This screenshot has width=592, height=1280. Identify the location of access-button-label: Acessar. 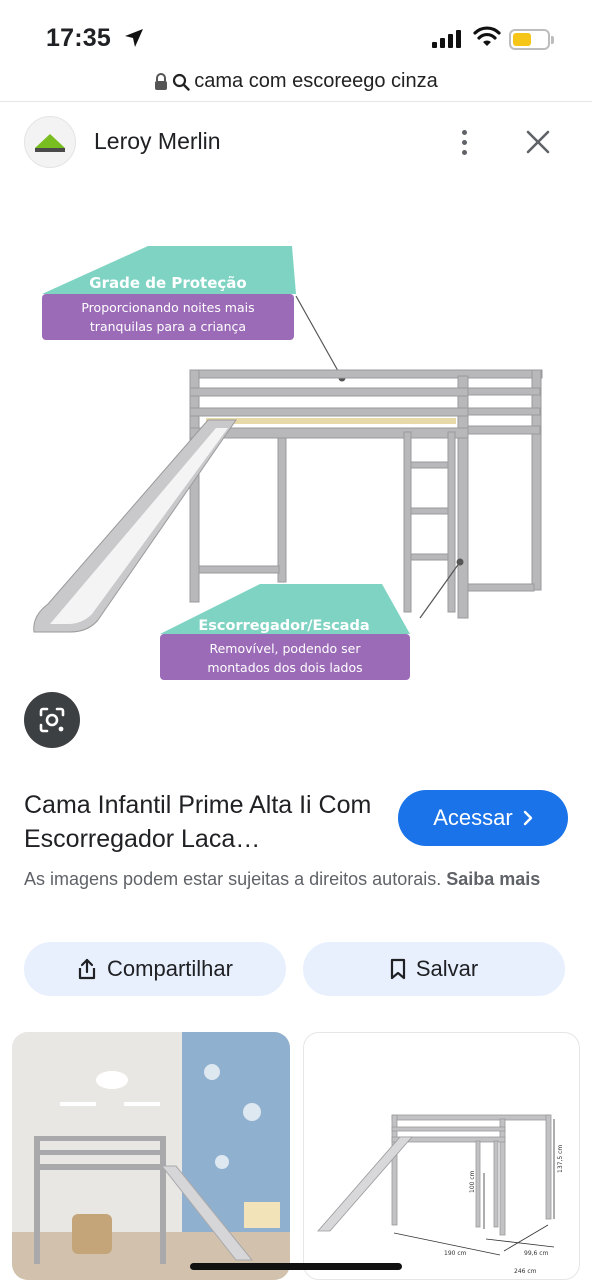
(473, 817).